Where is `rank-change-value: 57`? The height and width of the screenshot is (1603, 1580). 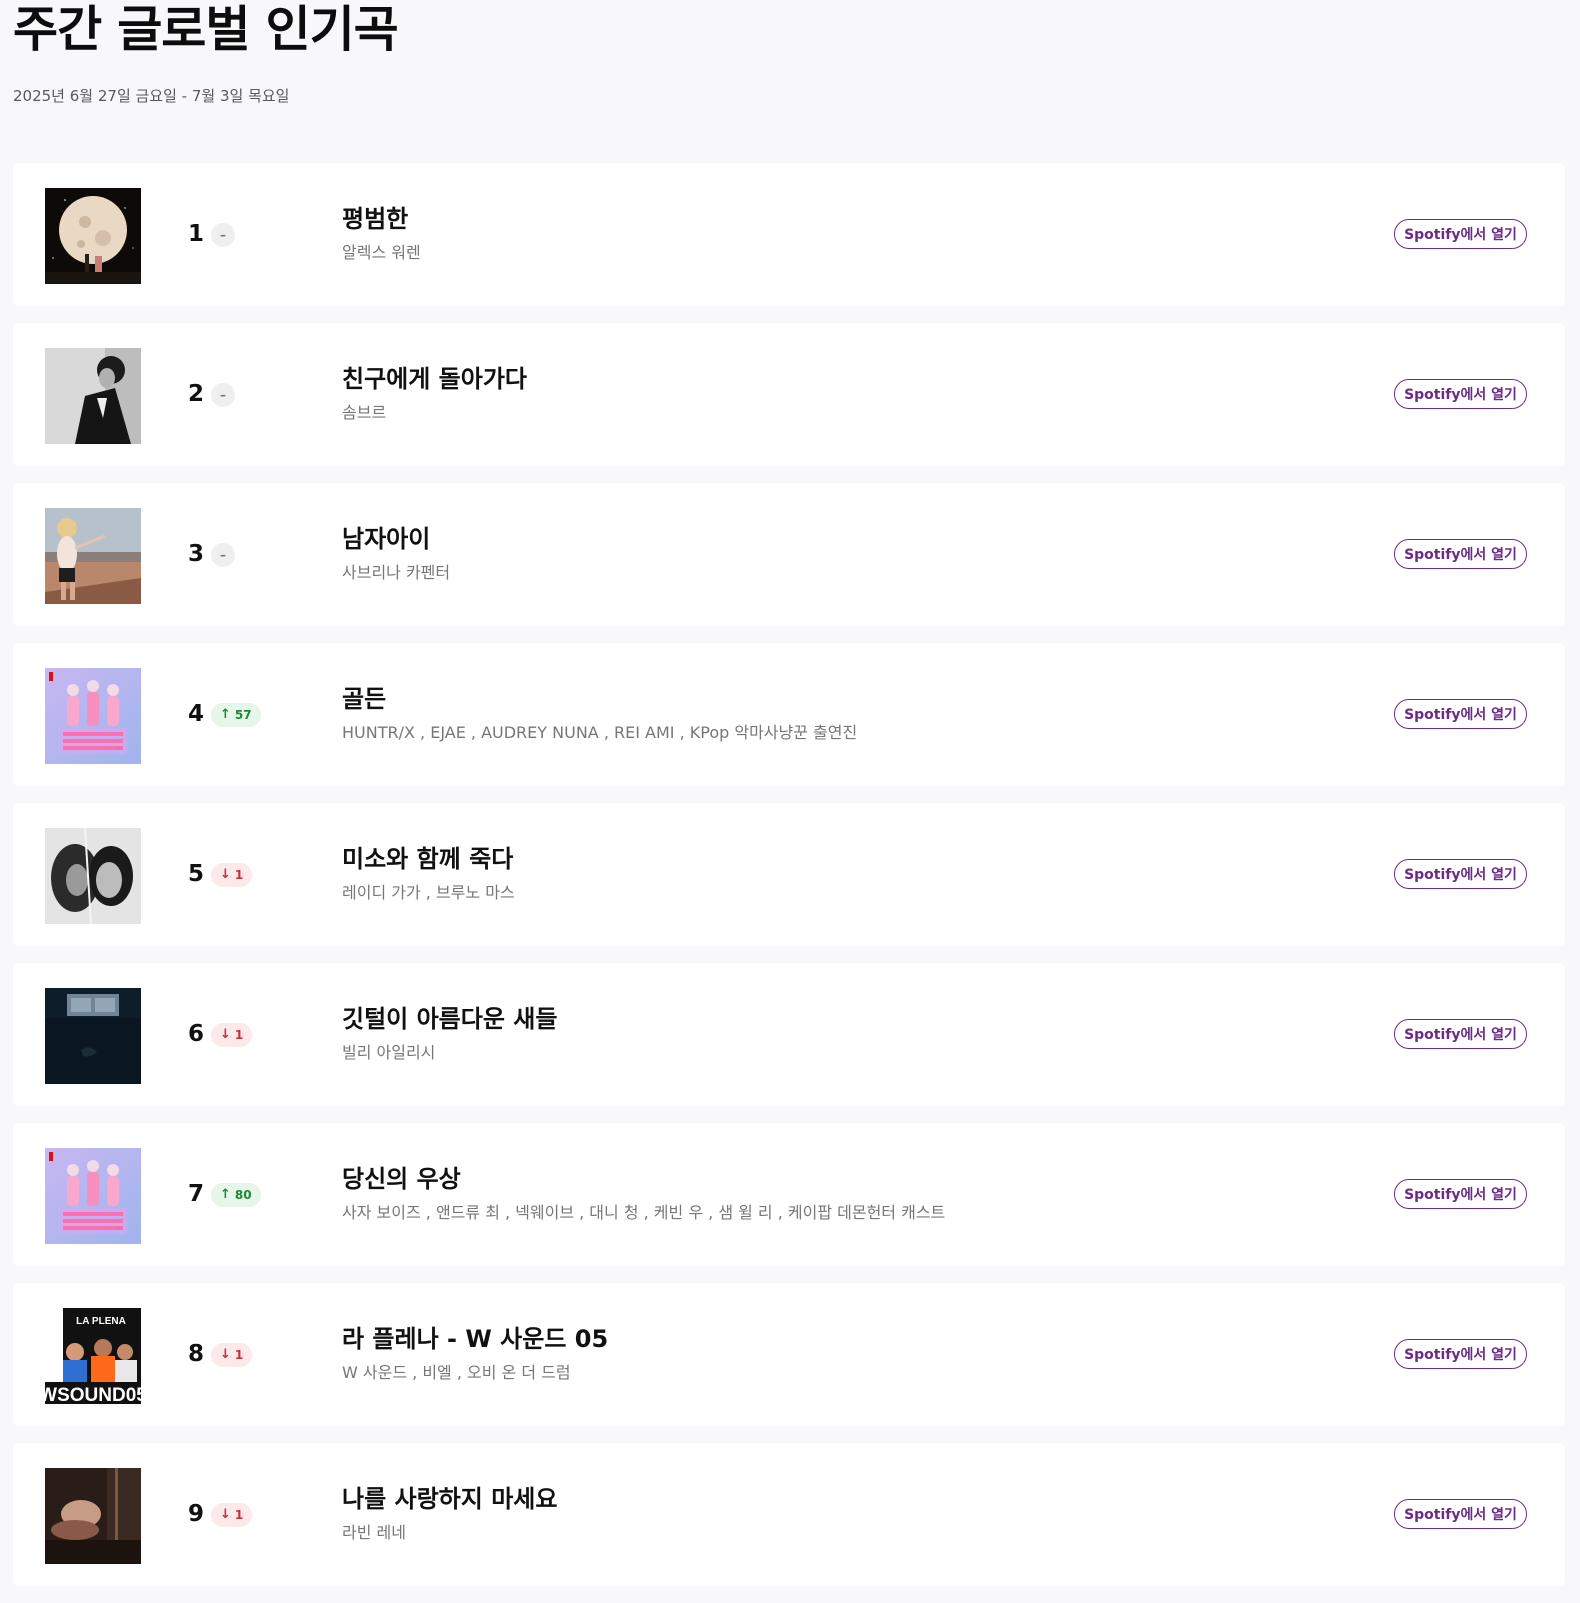 rank-change-value: 57 is located at coordinates (243, 715).